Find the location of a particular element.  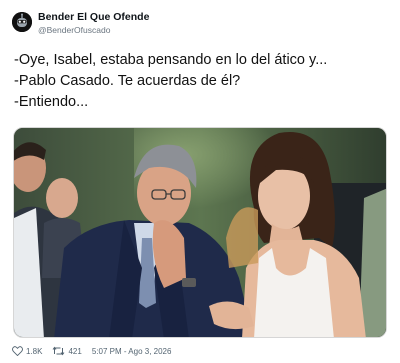

tweet-line: -Pablo Casado. Te acuerdas de él? is located at coordinates (127, 81).